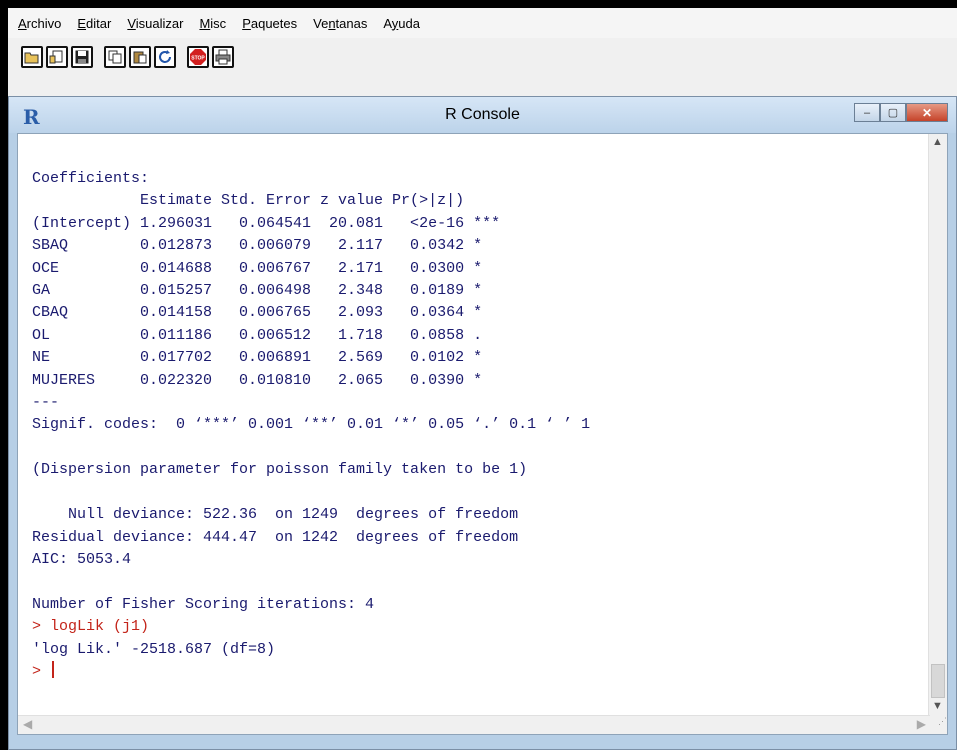 The width and height of the screenshot is (957, 750). I want to click on menu-ventanas: Ventanas, so click(340, 23).